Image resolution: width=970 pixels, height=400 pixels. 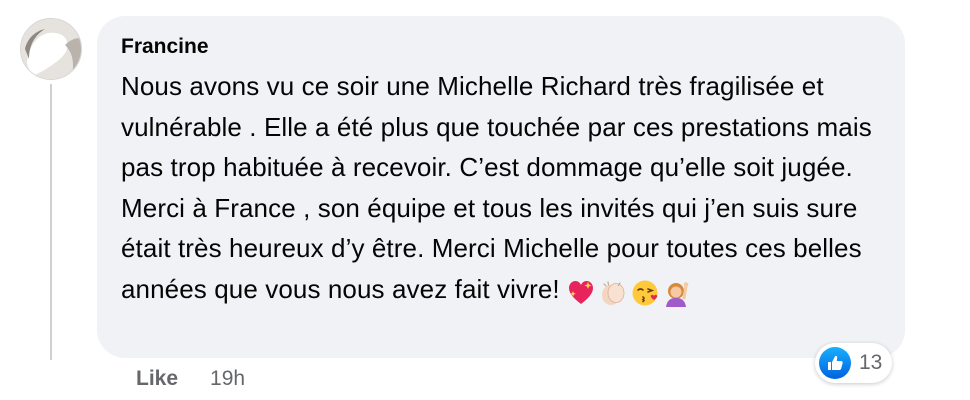 I want to click on person-raising-hand-icon, so click(x=677, y=294).